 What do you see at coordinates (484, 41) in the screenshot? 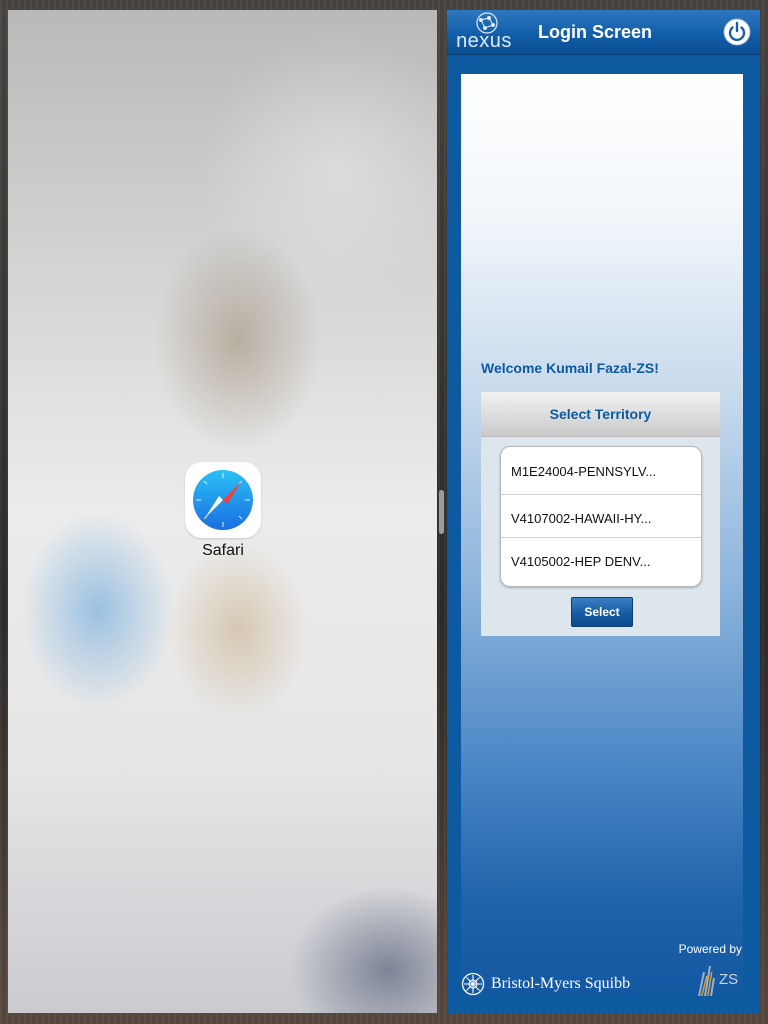
I see `logo-text: nexus` at bounding box center [484, 41].